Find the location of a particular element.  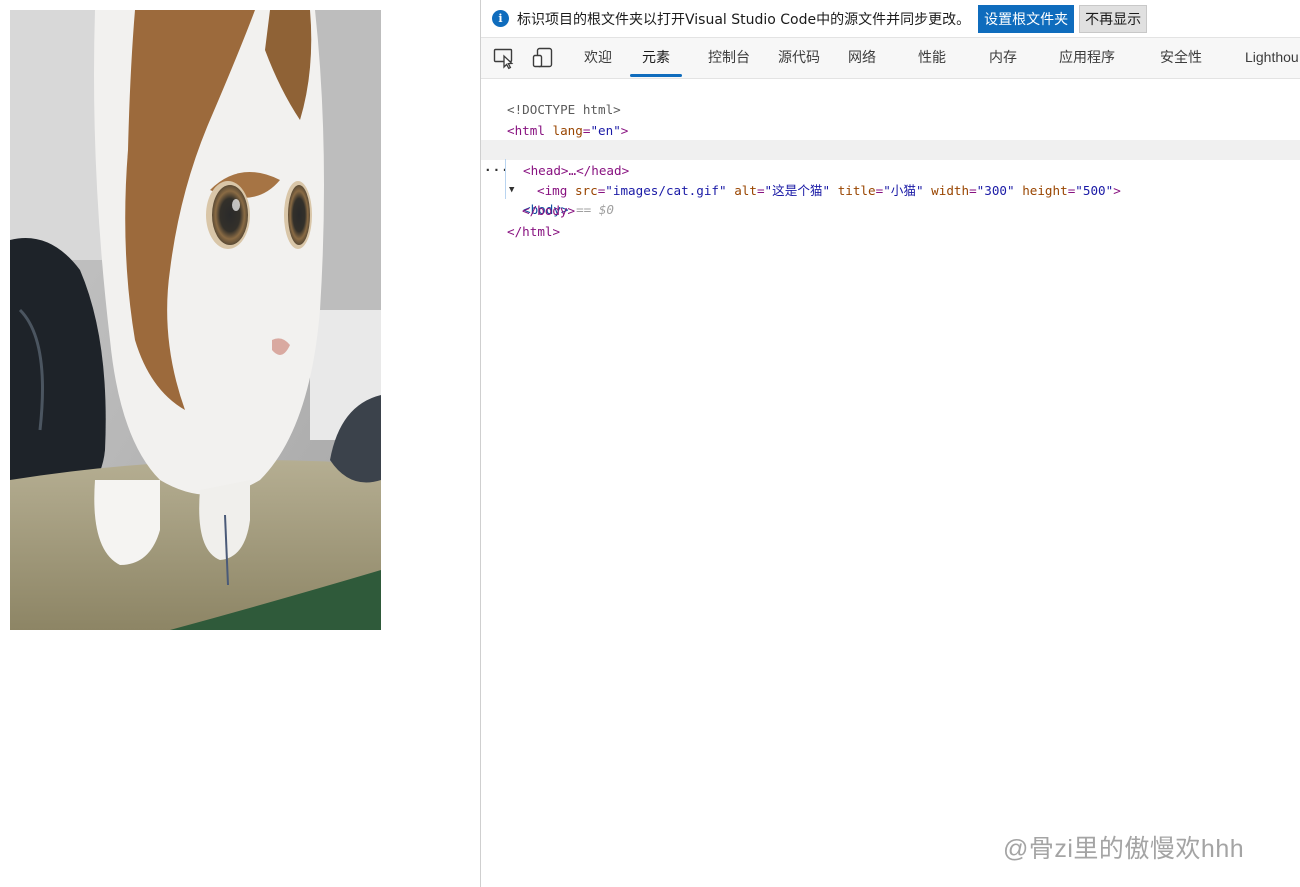

inspect-element-icon is located at coordinates (504, 58).